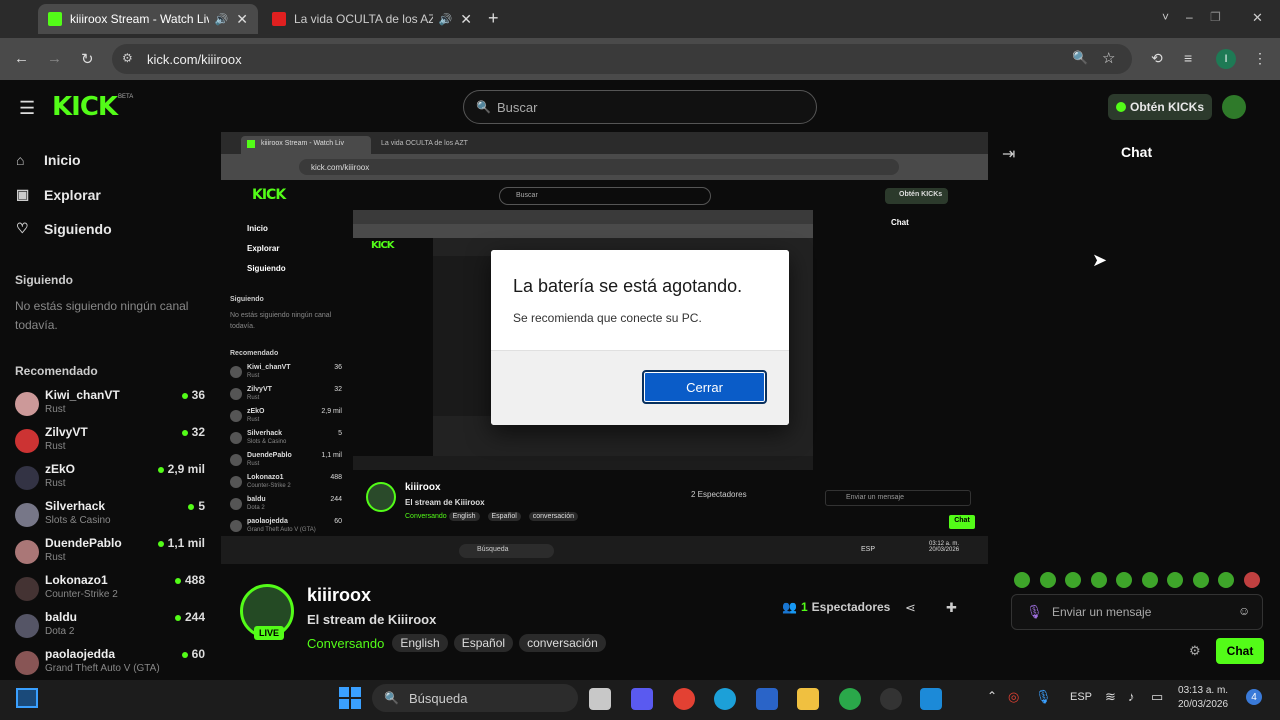 The width and height of the screenshot is (1280, 720). Describe the element at coordinates (58, 194) in the screenshot. I see `sidebar-item-explorar: ▣ Explorar` at that location.